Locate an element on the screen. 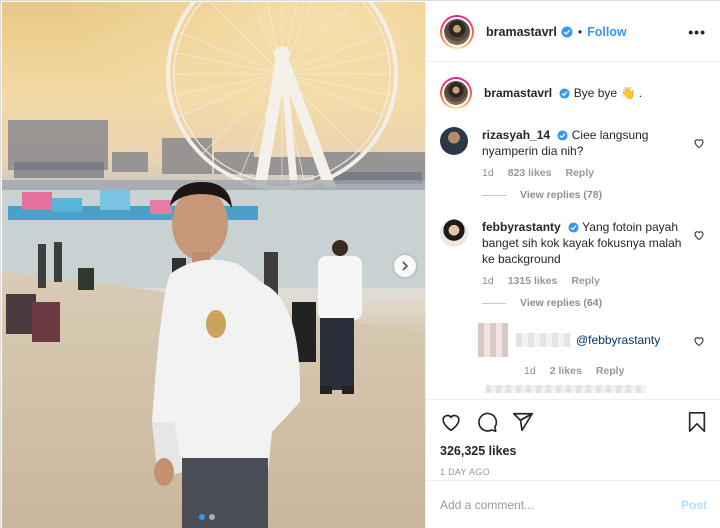 The width and height of the screenshot is (720, 528). view-replies-button: View replies (78) is located at coordinates (594, 195).